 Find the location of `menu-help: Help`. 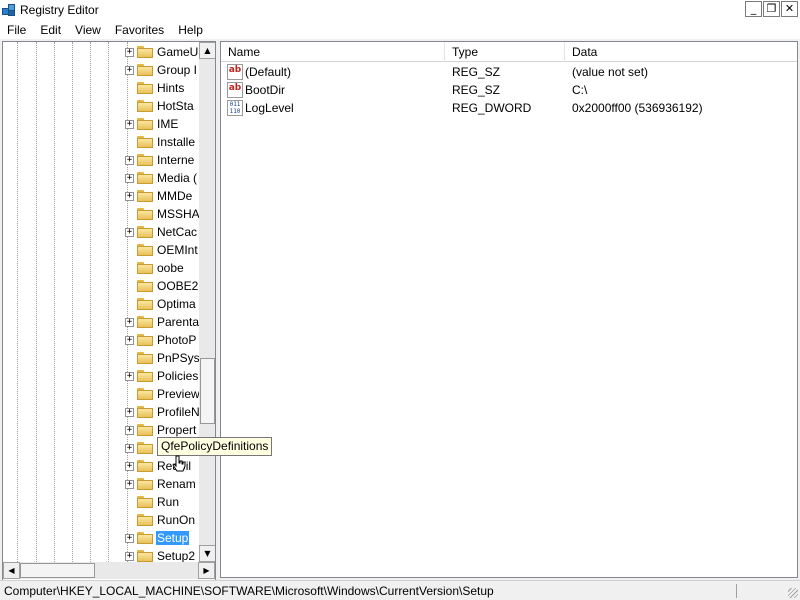

menu-help: Help is located at coordinates (190, 30).